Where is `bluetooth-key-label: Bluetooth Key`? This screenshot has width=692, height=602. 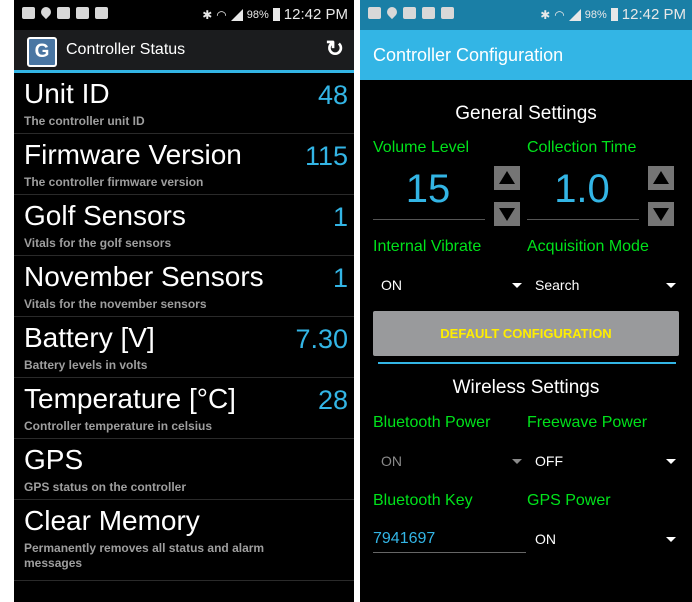 bluetooth-key-label: Bluetooth Key is located at coordinates (423, 500).